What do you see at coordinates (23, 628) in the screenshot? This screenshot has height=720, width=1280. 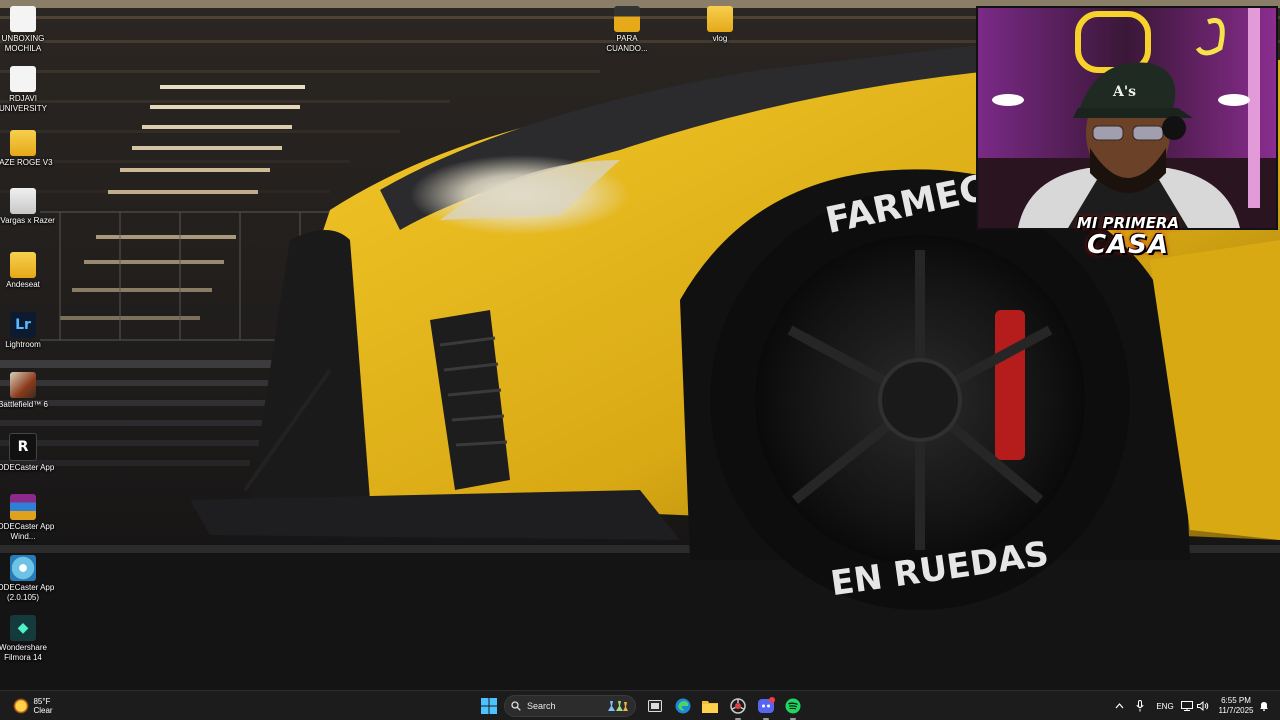 I see `filmora-icon: ◆` at bounding box center [23, 628].